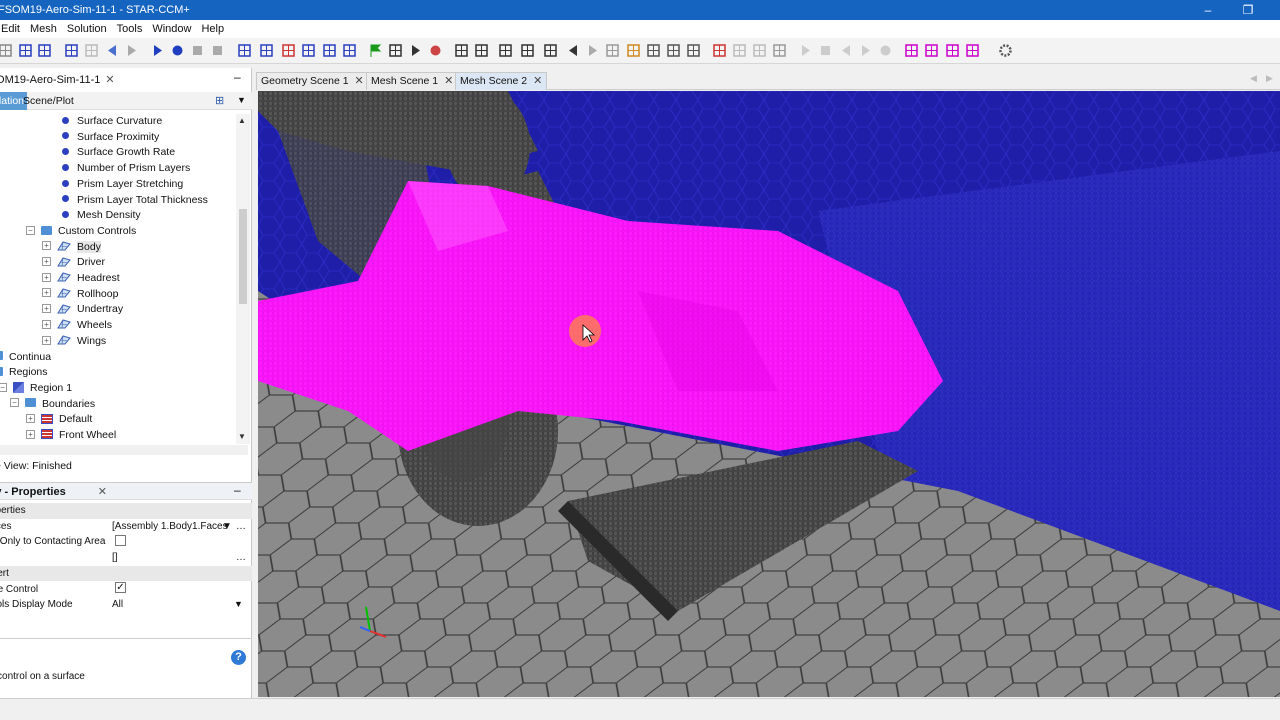  What do you see at coordinates (572, 50) in the screenshot?
I see `back-icon` at bounding box center [572, 50].